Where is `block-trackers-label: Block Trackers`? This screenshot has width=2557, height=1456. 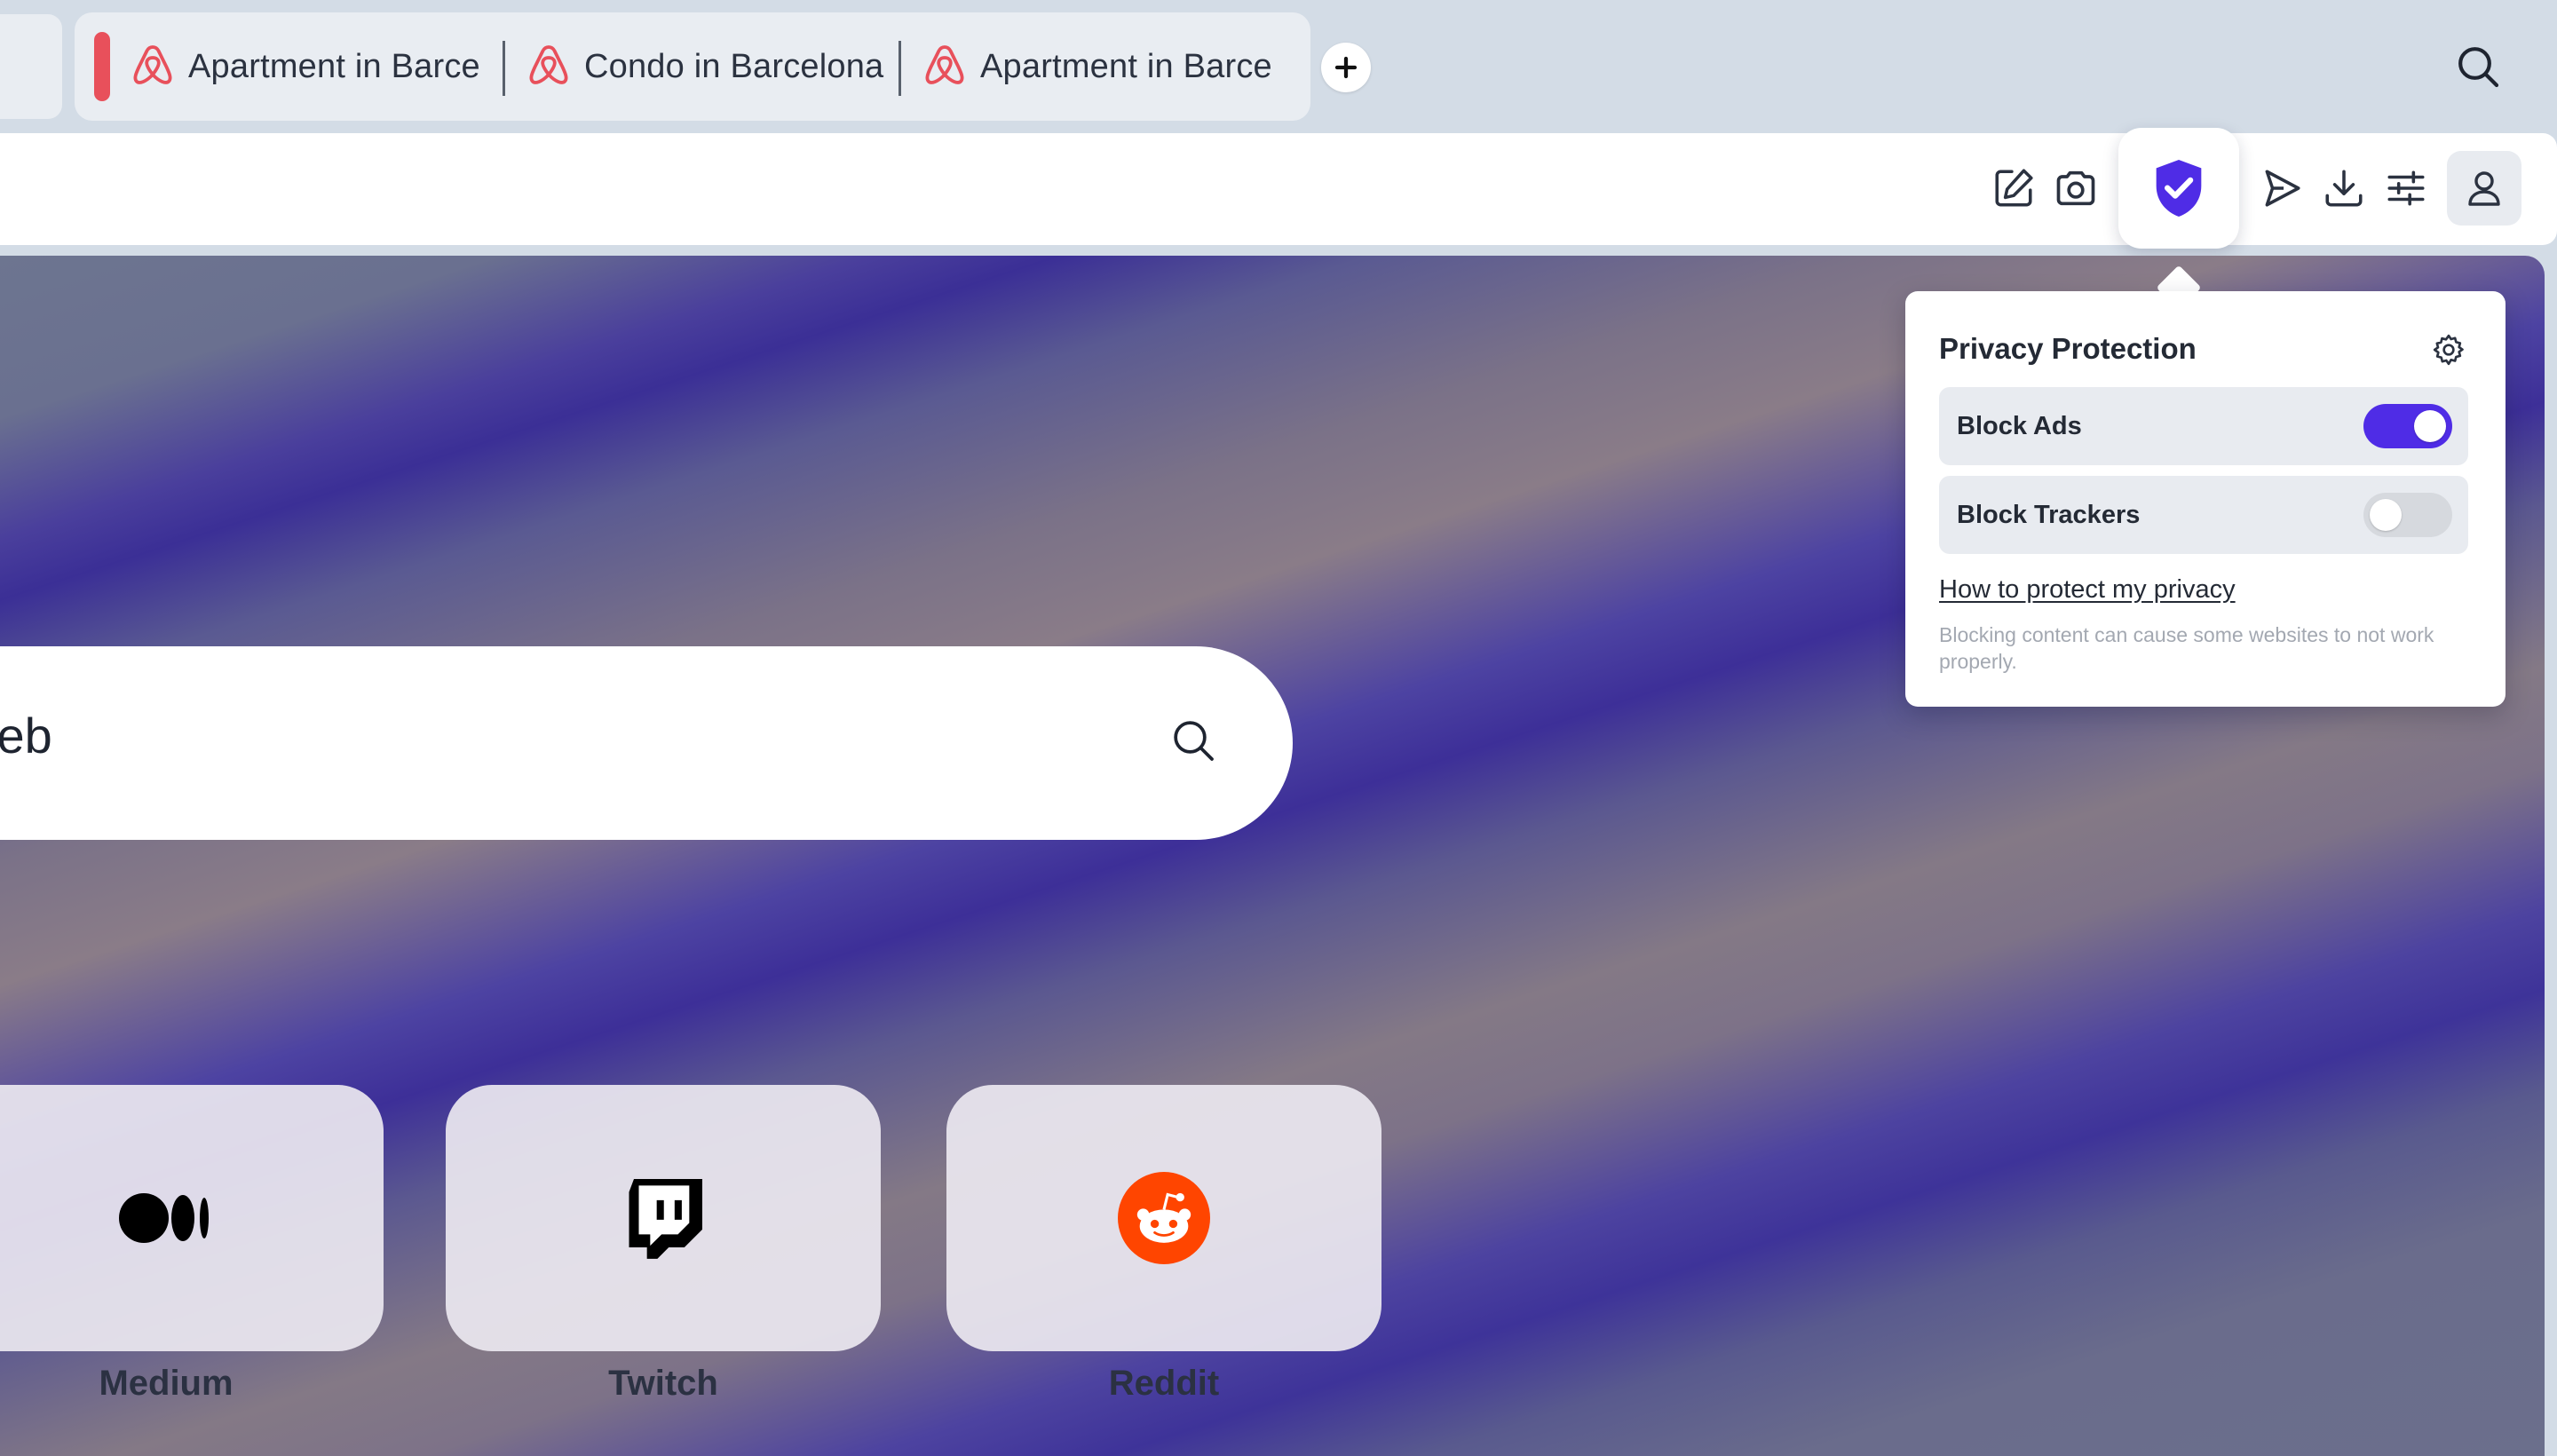 block-trackers-label: Block Trackers is located at coordinates (2049, 515).